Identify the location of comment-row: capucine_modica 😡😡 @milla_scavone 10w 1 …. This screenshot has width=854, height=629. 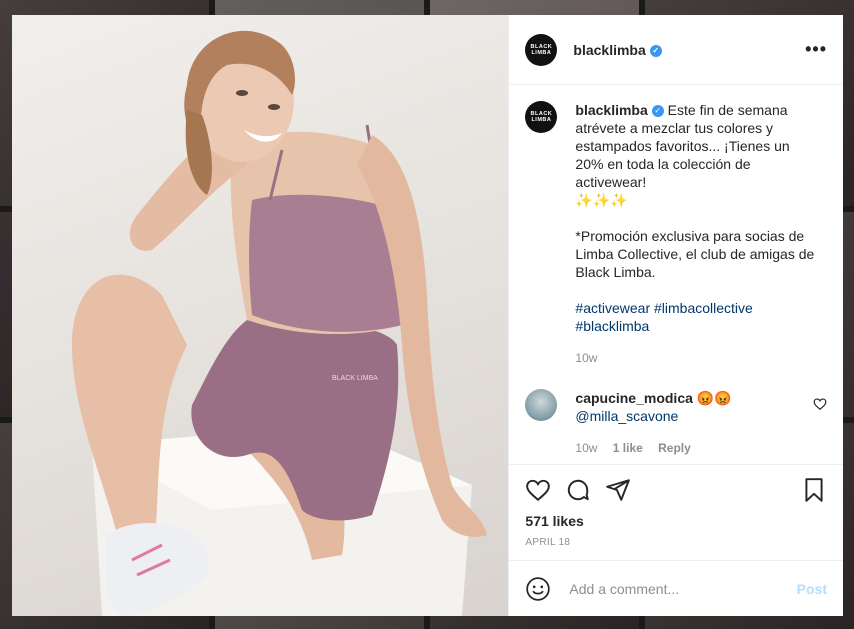
(676, 423).